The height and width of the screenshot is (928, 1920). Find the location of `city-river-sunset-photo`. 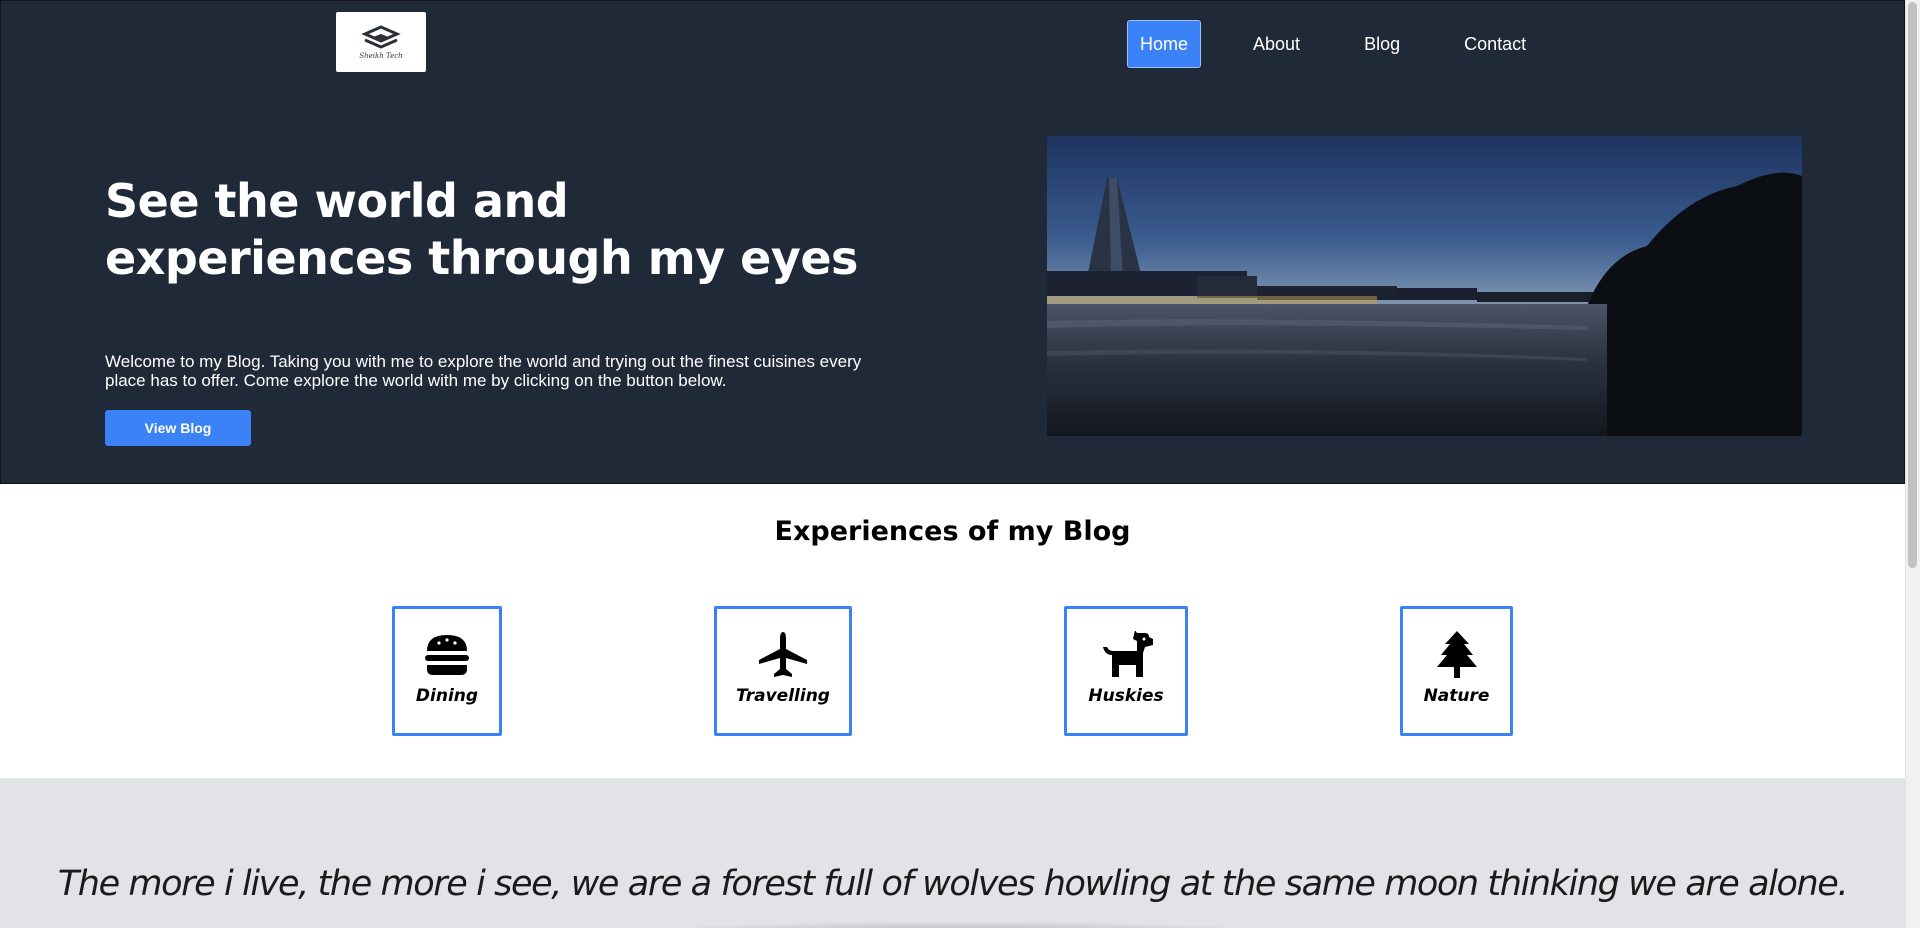

city-river-sunset-photo is located at coordinates (1424, 286).